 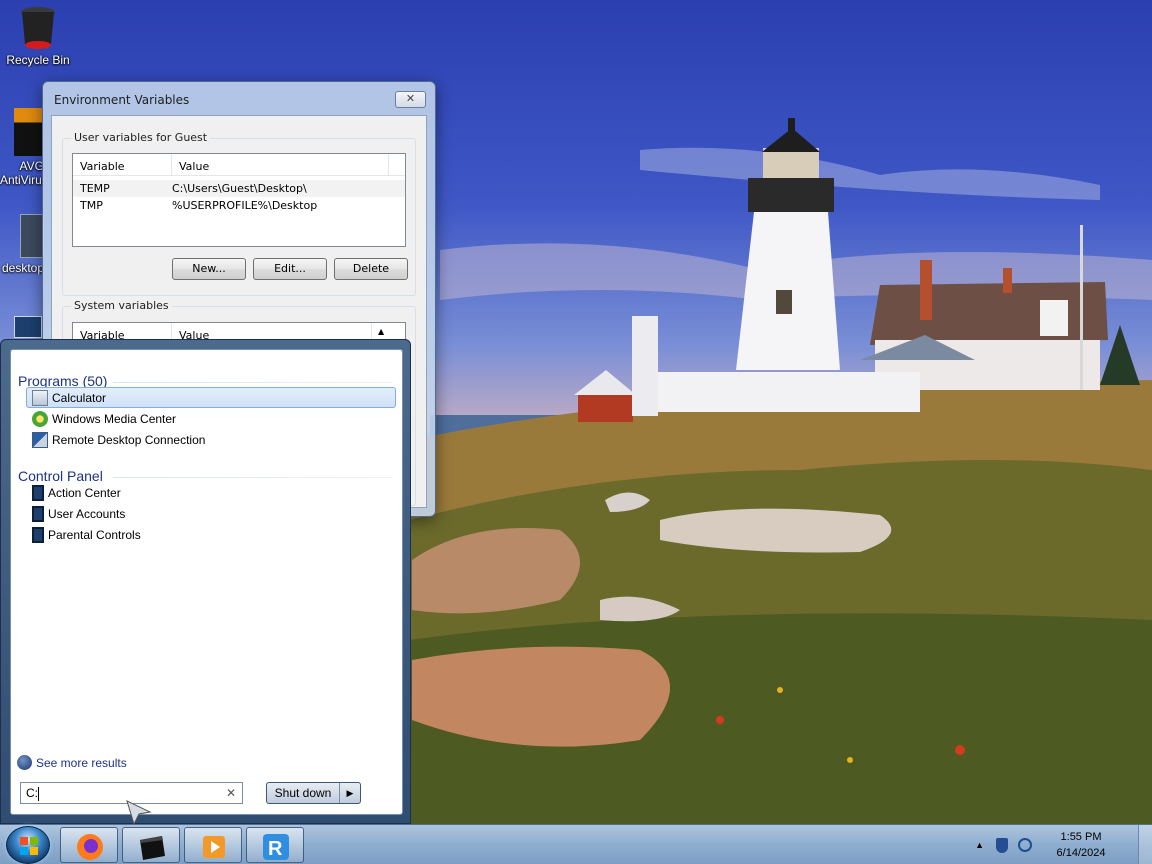 What do you see at coordinates (1081, 853) in the screenshot?
I see `clock-date: 6/14/2024` at bounding box center [1081, 853].